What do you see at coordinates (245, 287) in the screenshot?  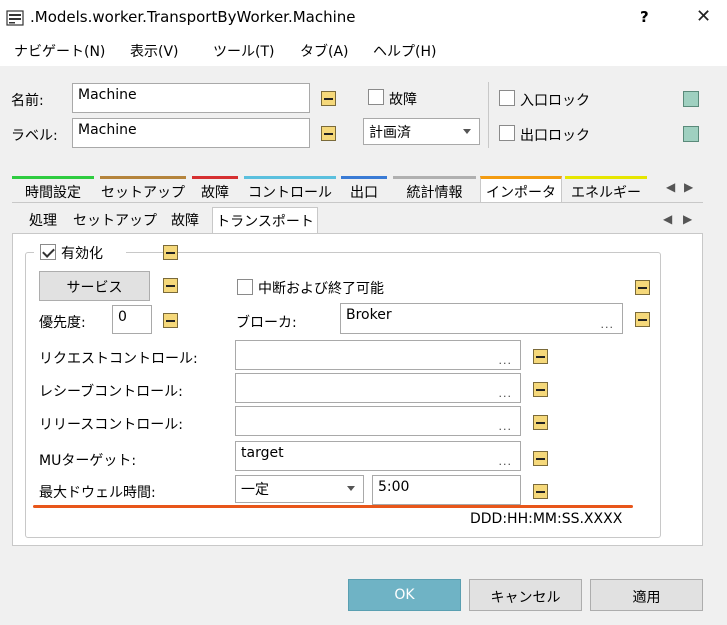 I see `interrupt-checkbox` at bounding box center [245, 287].